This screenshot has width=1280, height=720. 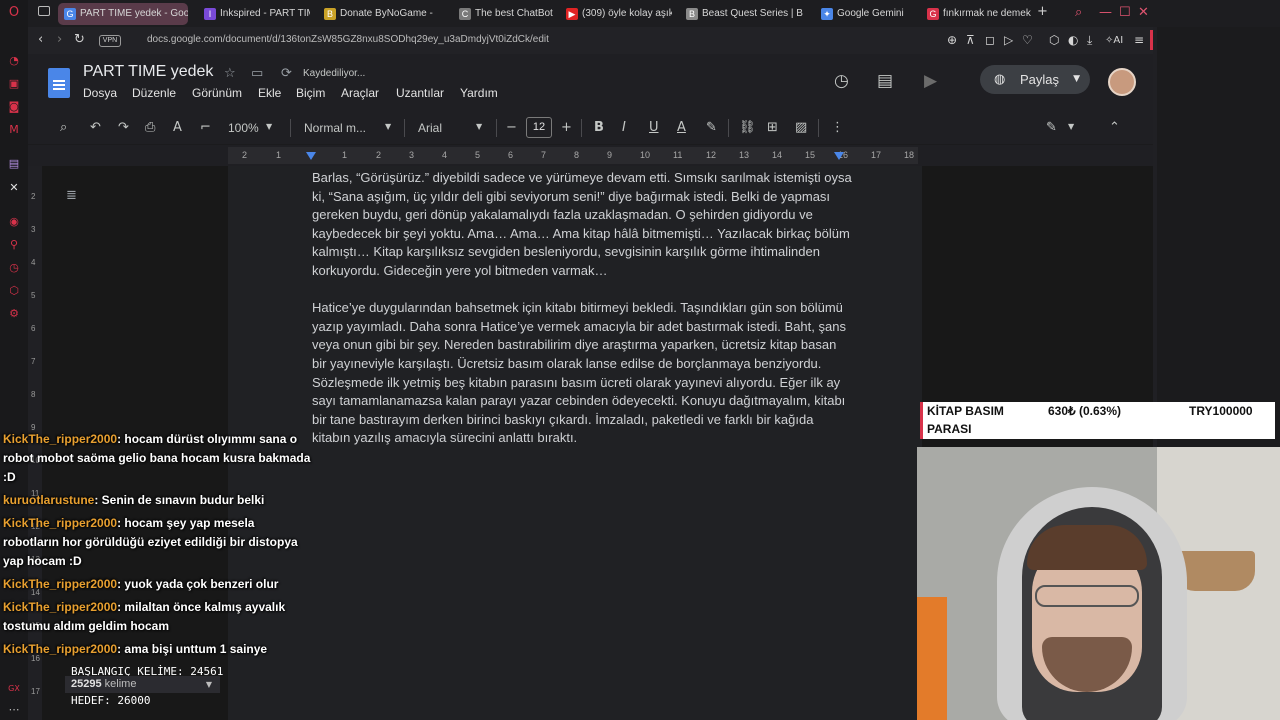 I want to click on messenger-icon: ◙, so click(x=14, y=107).